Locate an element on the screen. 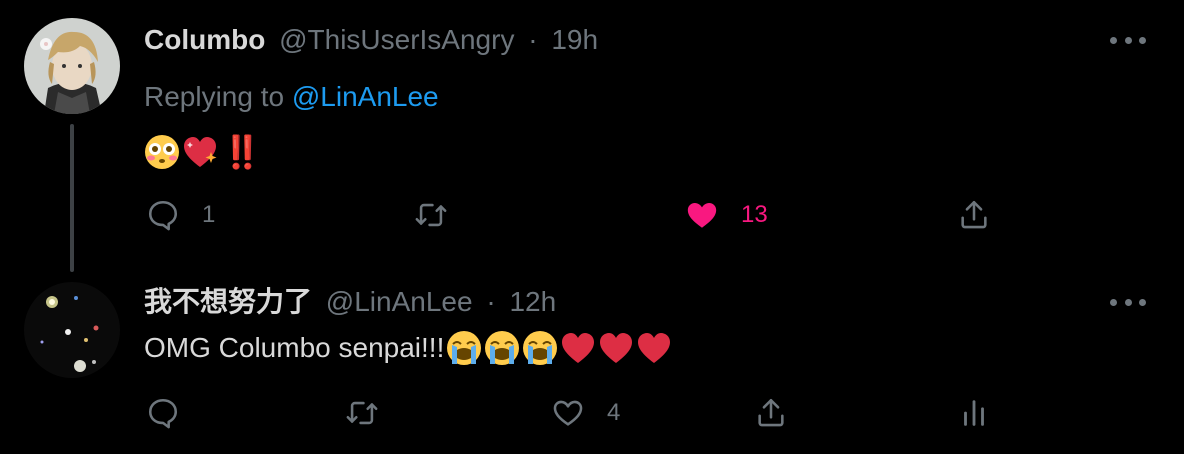 This screenshot has width=1184, height=454. like-count: 4 is located at coordinates (614, 412).